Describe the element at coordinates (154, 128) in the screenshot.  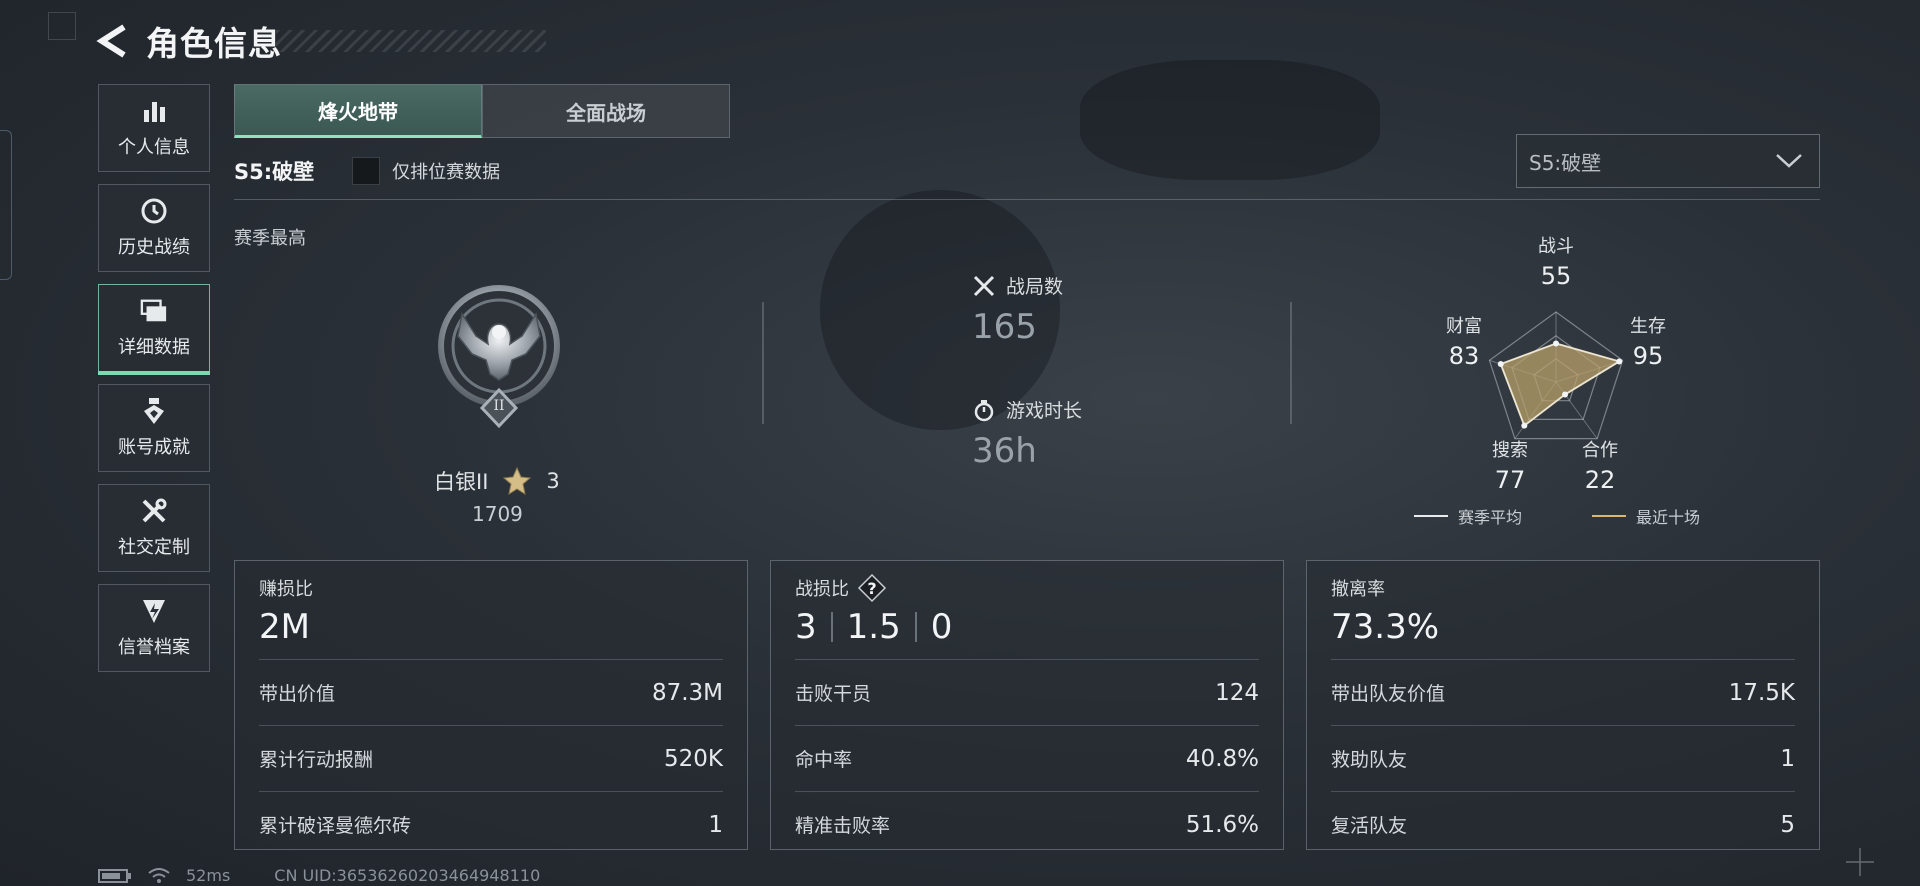
I see `sidebar-item-personal-info: 个人信息` at that location.